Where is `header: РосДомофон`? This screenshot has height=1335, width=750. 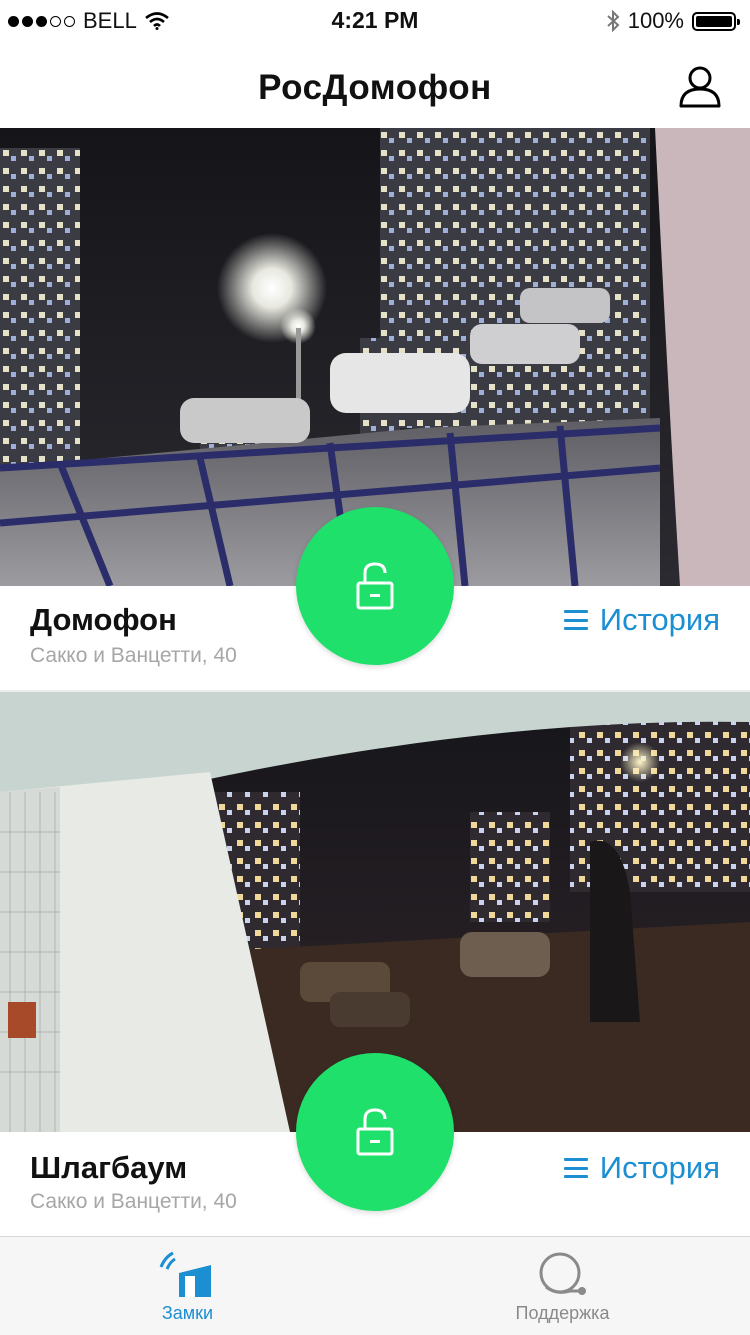 header: РосДомофон is located at coordinates (375, 85).